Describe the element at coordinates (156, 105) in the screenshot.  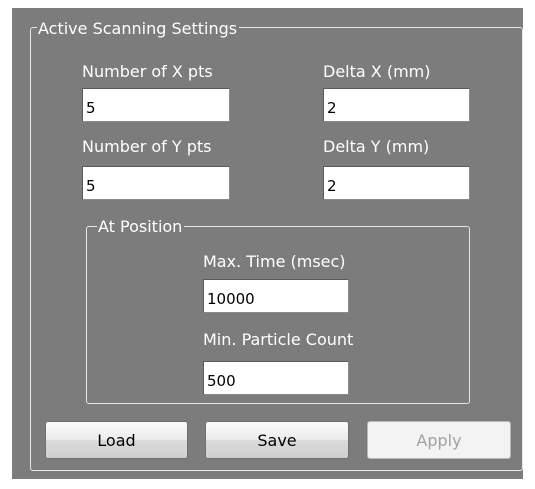
I see `number-of-x-pts-input` at that location.